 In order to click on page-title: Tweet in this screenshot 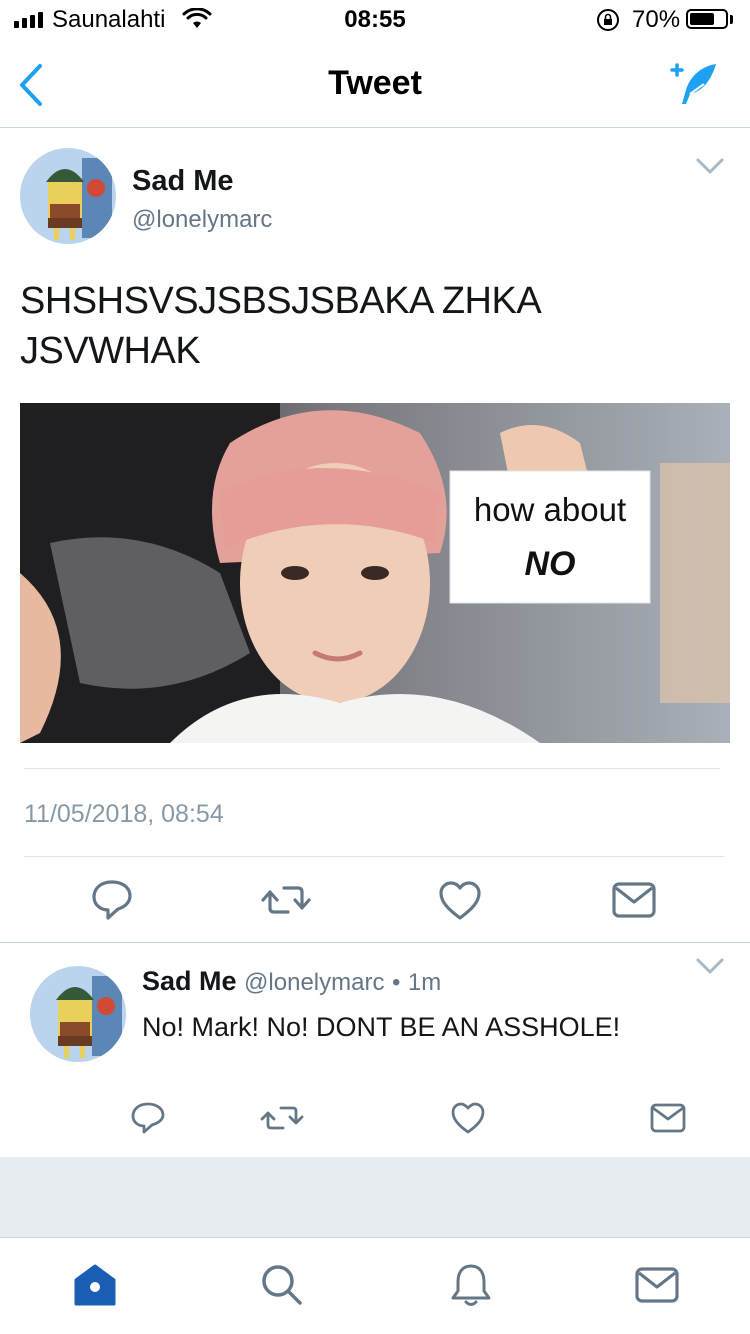, I will do `click(375, 83)`.